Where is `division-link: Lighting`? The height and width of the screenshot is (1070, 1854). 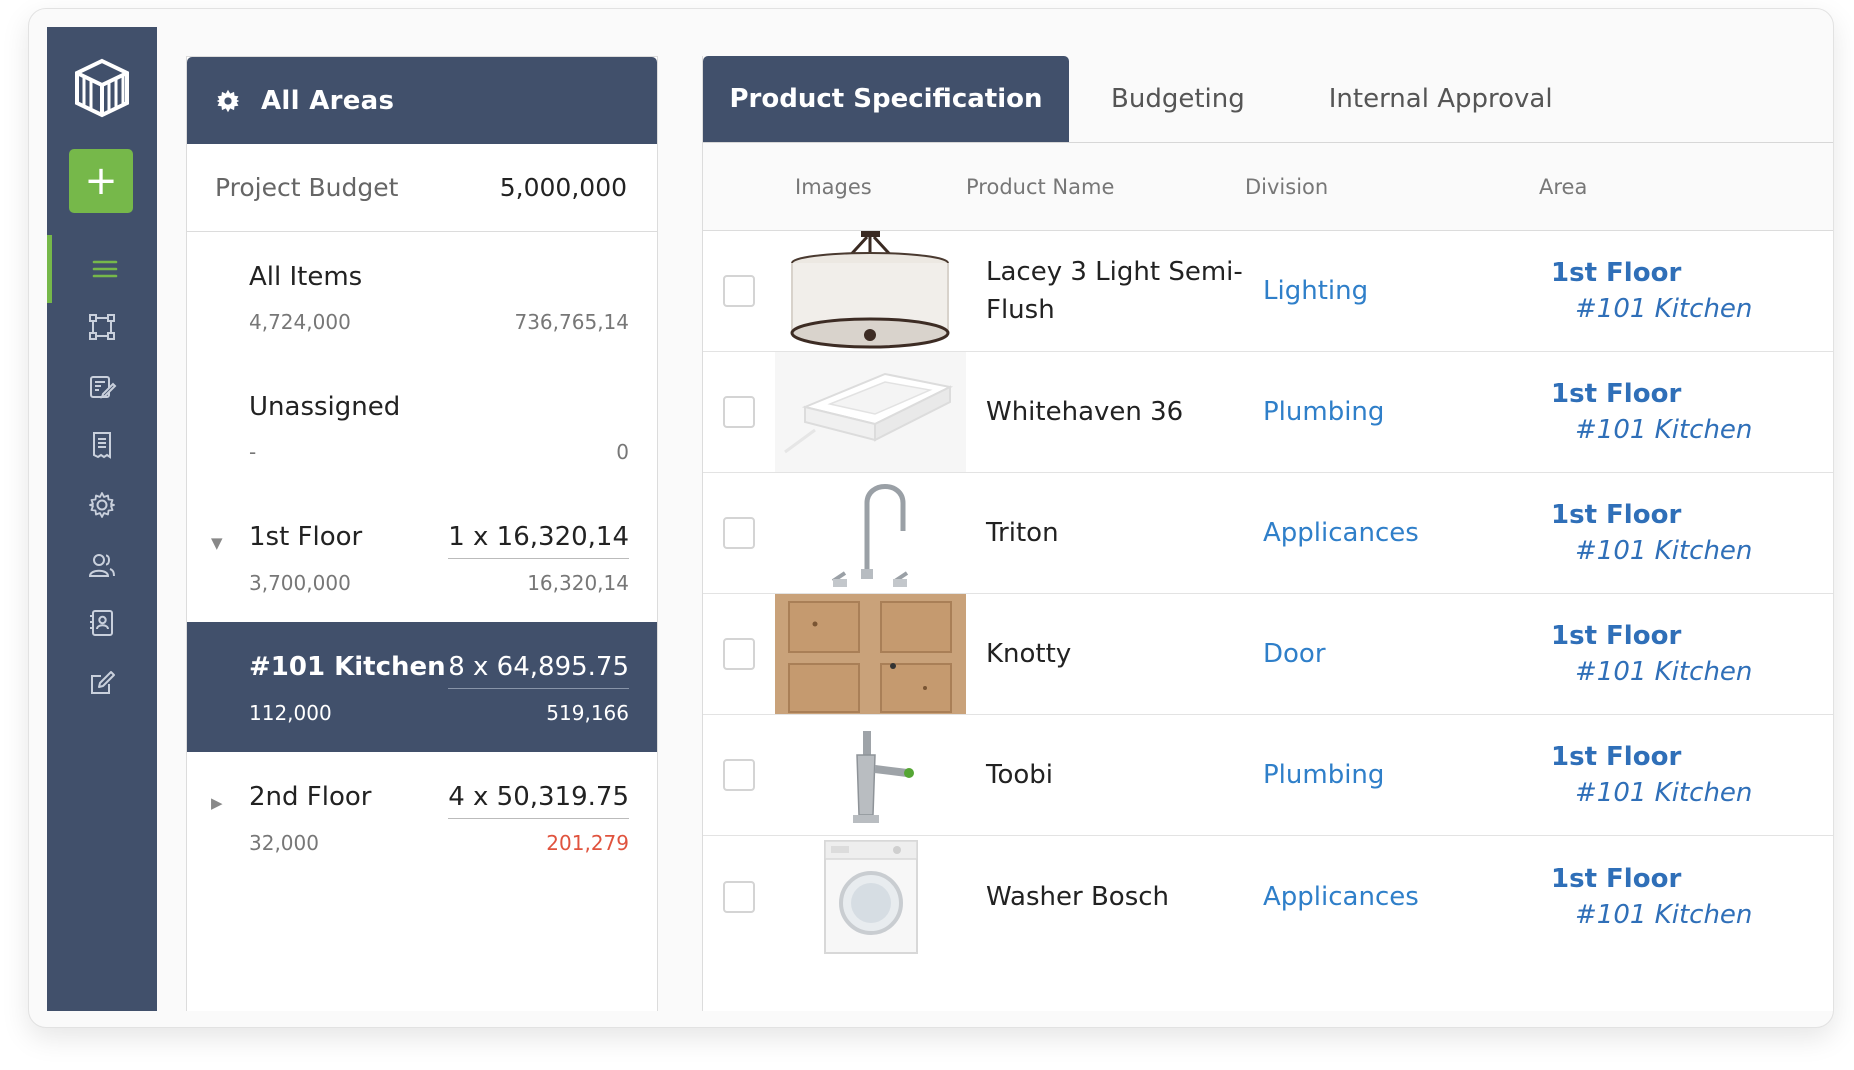
division-link: Lighting is located at coordinates (1392, 291).